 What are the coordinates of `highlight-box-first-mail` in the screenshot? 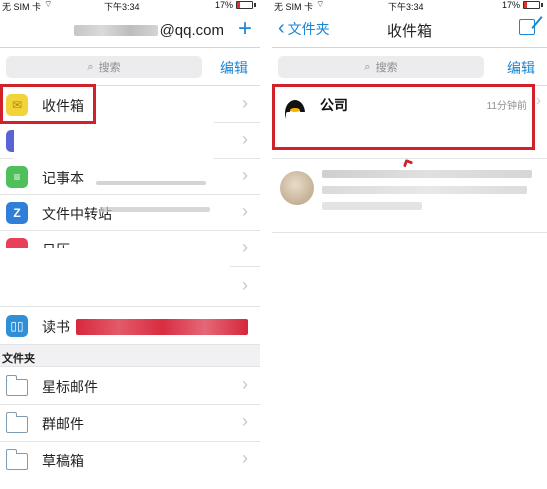 It's located at (403, 117).